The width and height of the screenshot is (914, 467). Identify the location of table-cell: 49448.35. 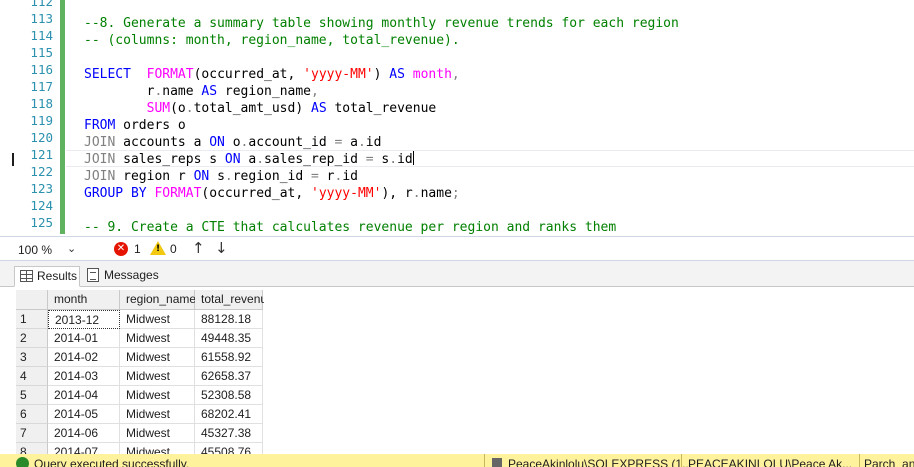
(229, 338).